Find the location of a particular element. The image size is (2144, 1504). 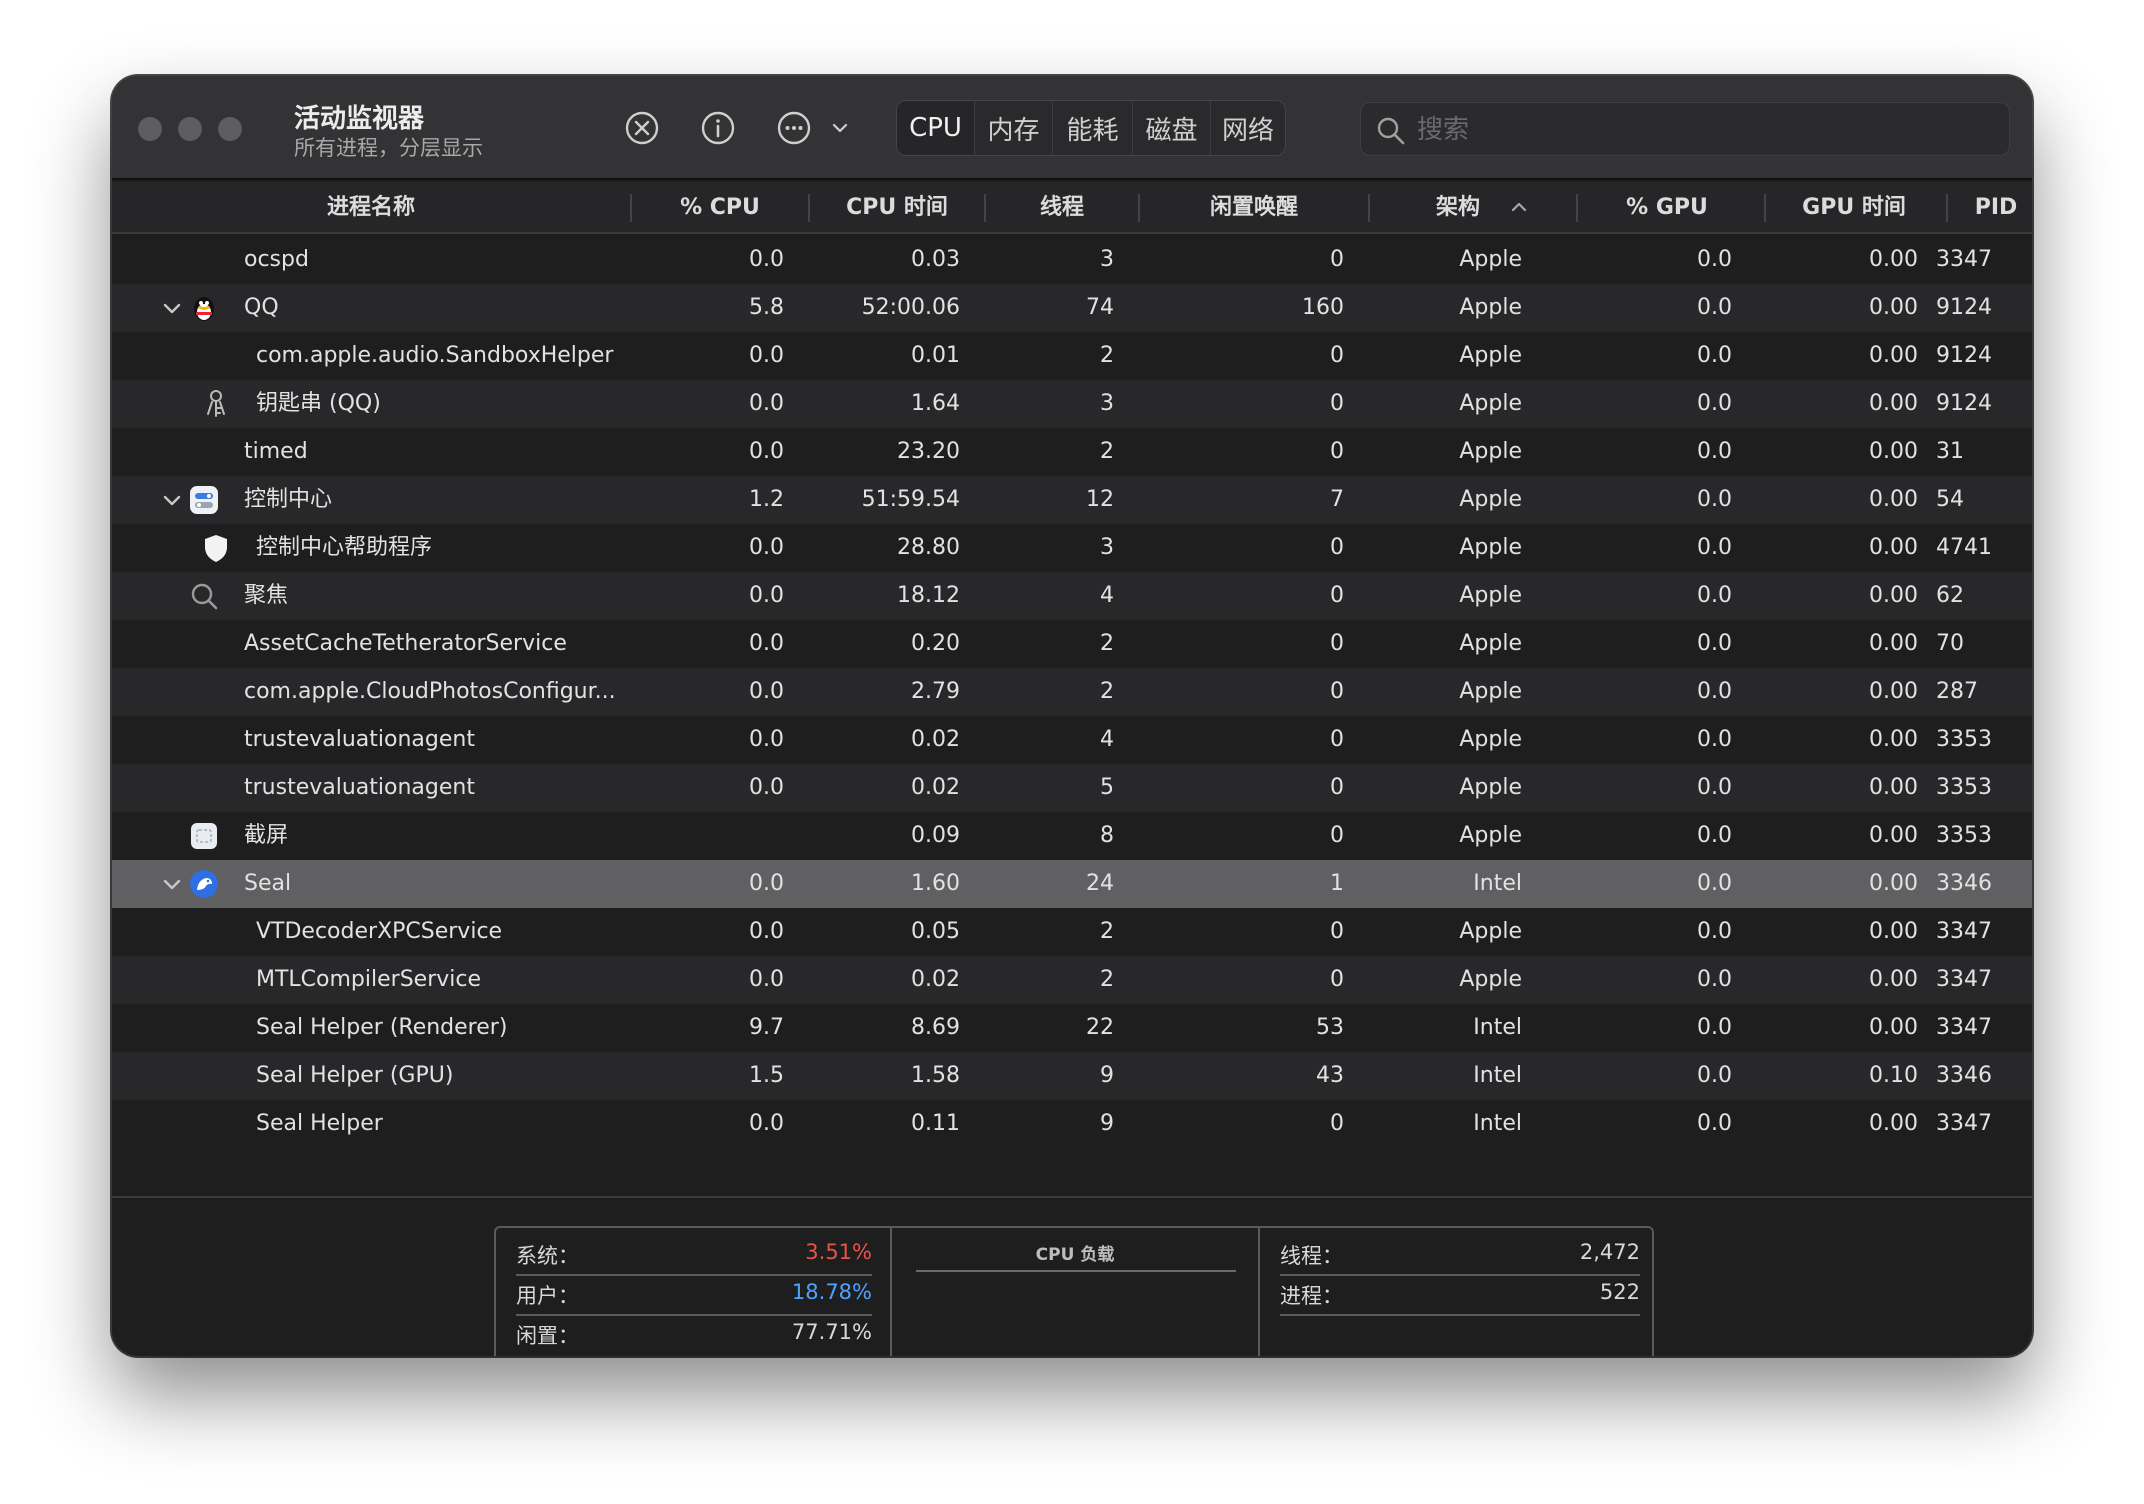

inspect-process-button is located at coordinates (718, 128).